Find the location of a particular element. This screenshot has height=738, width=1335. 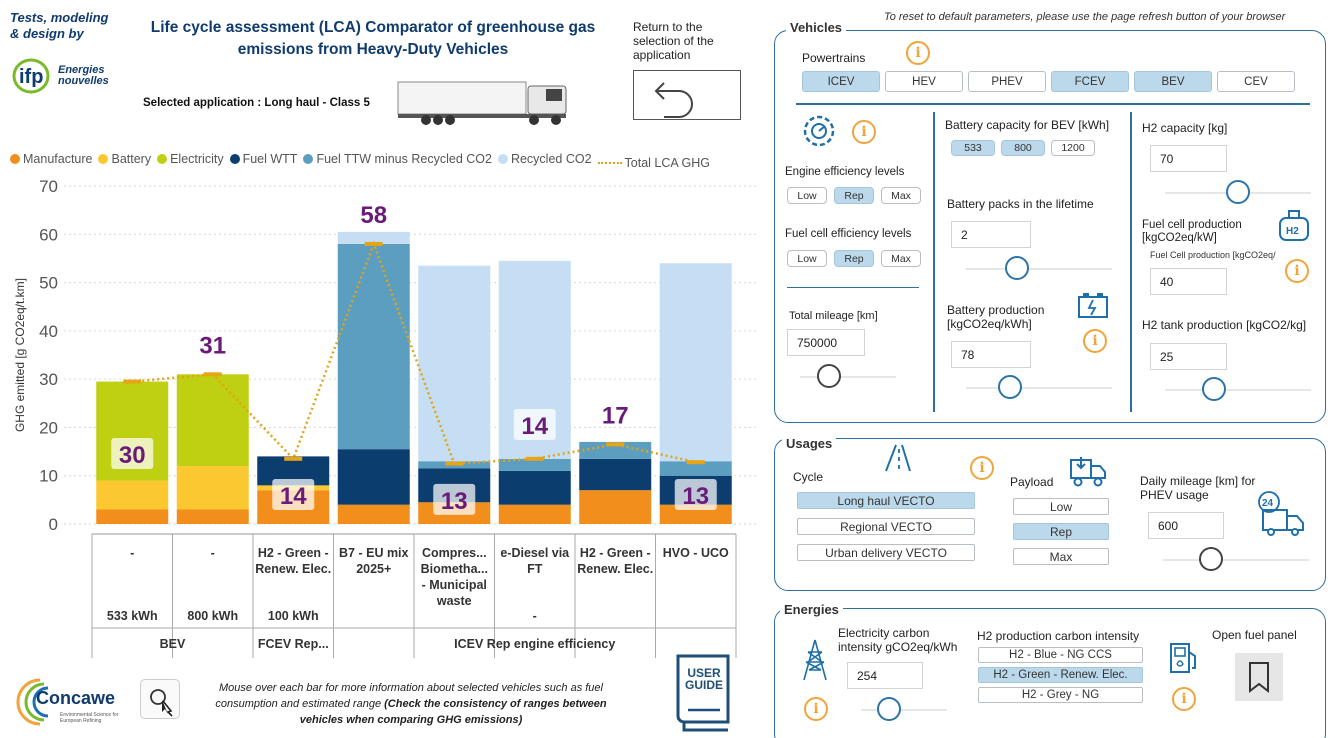

powertrain-hev: HEV is located at coordinates (924, 81).